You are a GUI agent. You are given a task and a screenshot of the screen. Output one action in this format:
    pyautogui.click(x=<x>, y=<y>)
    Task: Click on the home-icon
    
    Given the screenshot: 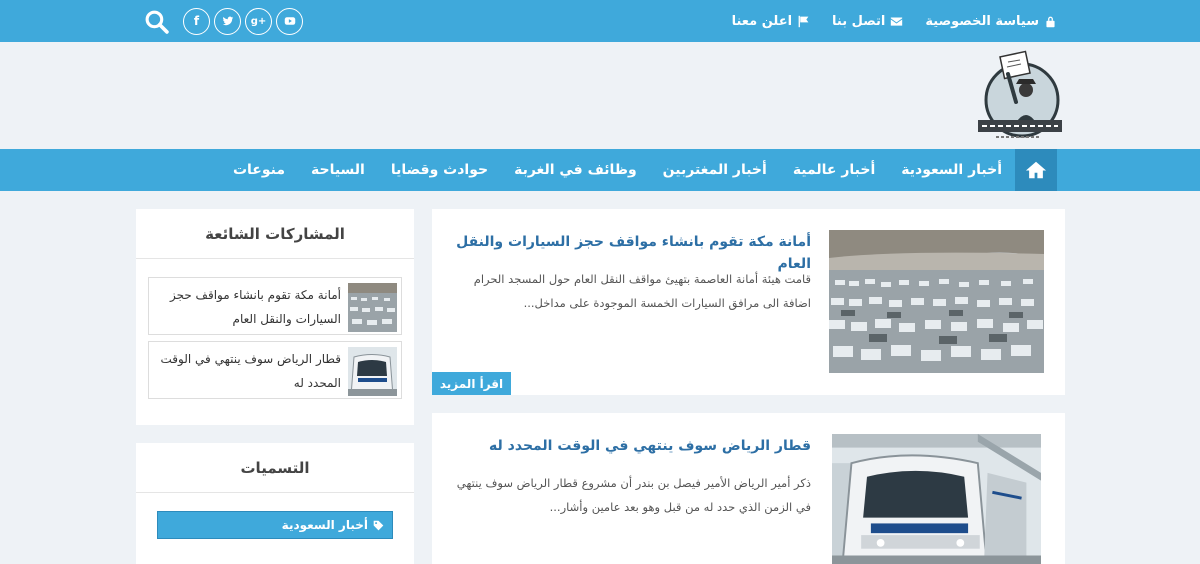 What is the action you would take?
    pyautogui.click(x=1036, y=170)
    